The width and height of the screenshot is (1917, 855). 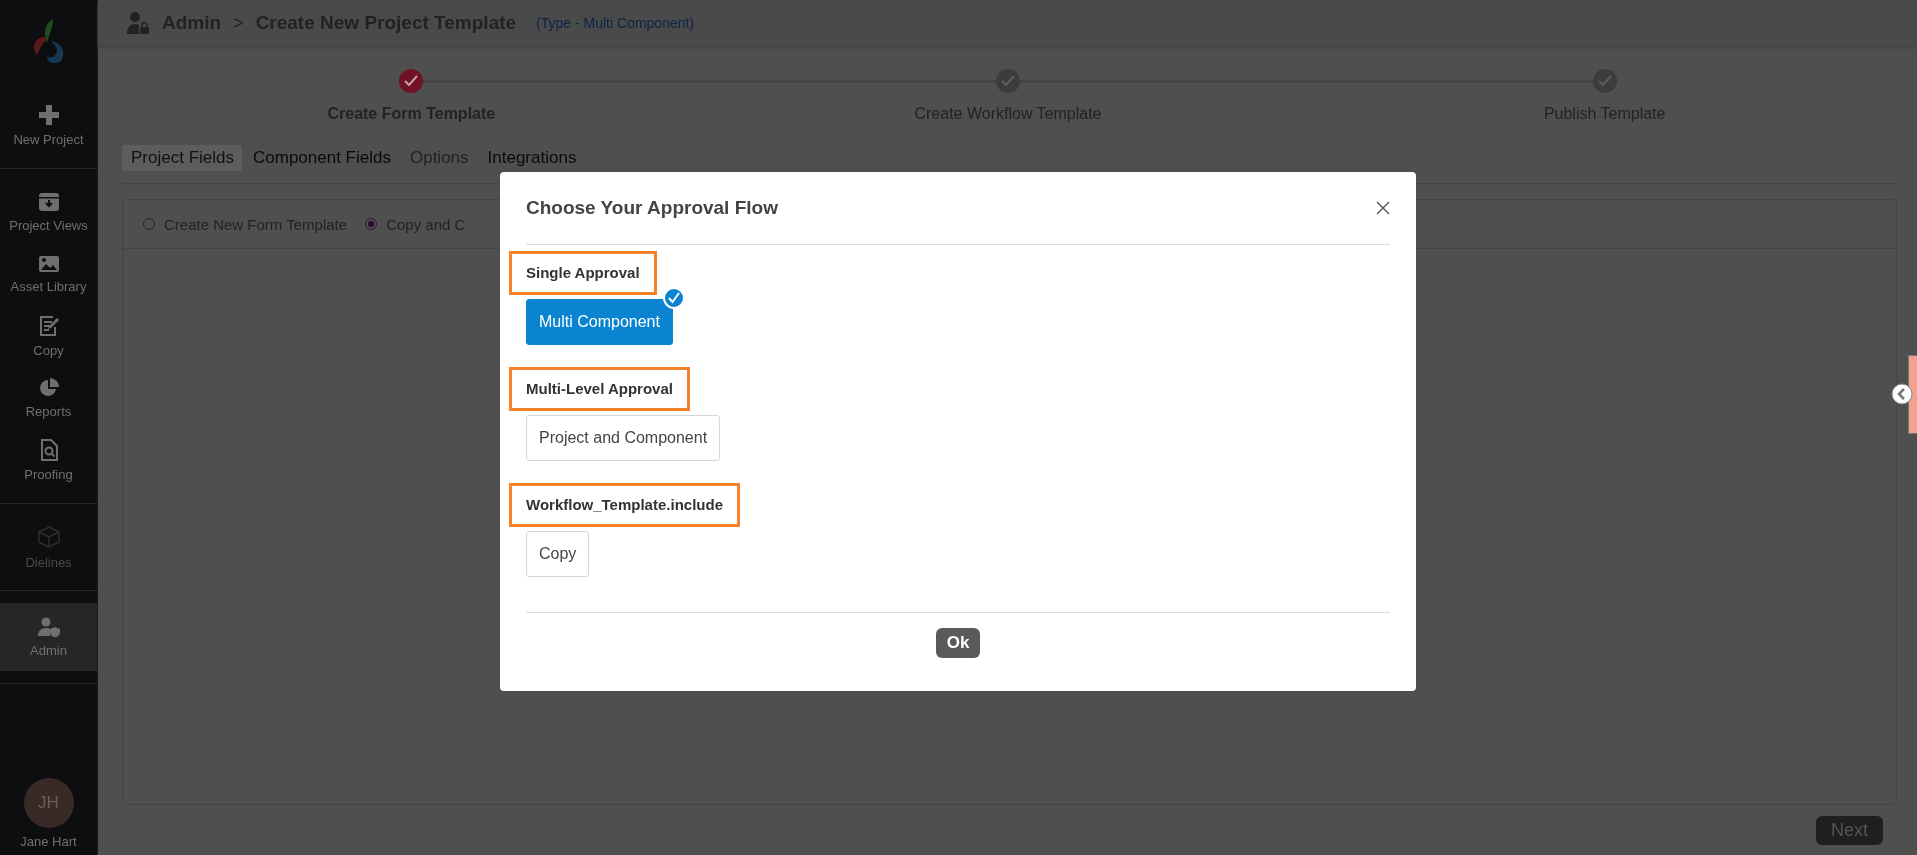 I want to click on document-search-icon, so click(x=48, y=449).